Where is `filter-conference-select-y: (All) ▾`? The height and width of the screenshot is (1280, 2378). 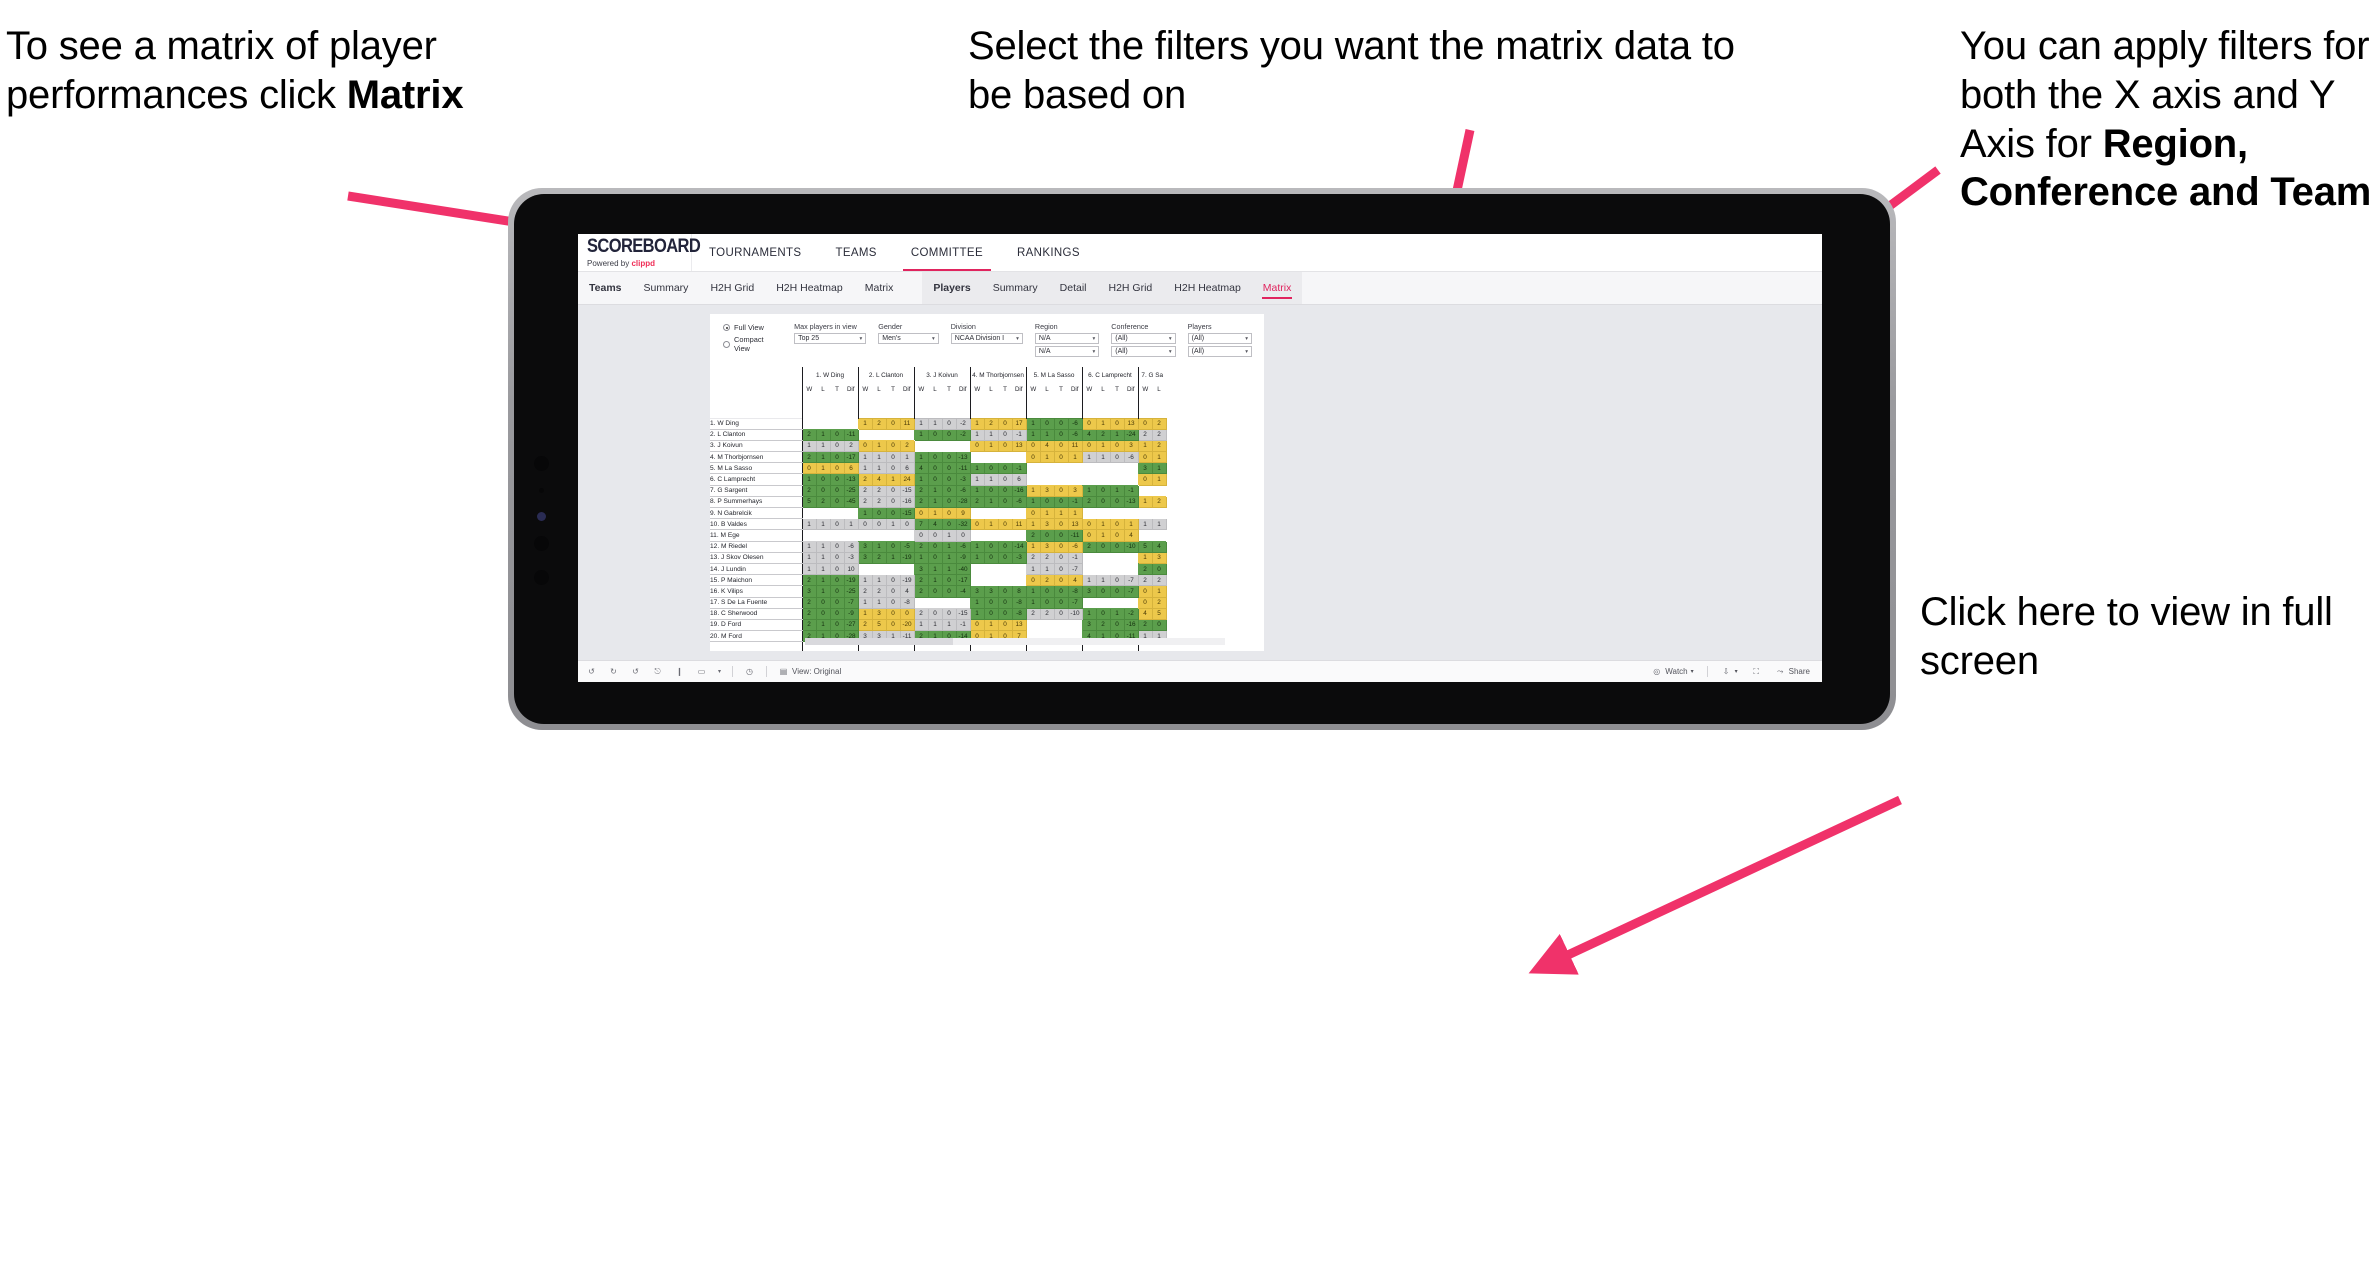
filter-conference-select-y: (All) ▾ is located at coordinates (1143, 351).